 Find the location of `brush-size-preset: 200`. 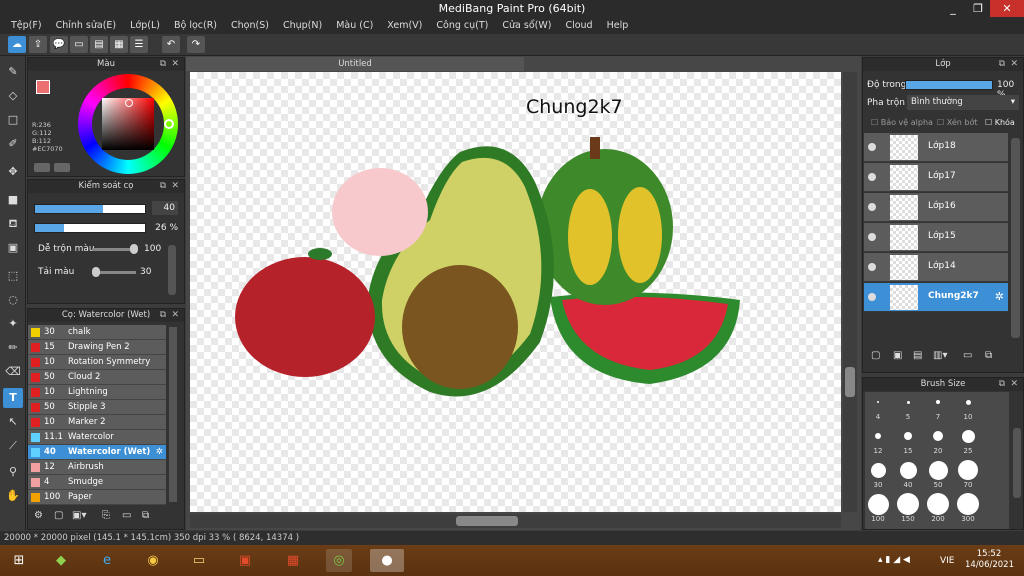

brush-size-preset: 200 is located at coordinates (938, 509).